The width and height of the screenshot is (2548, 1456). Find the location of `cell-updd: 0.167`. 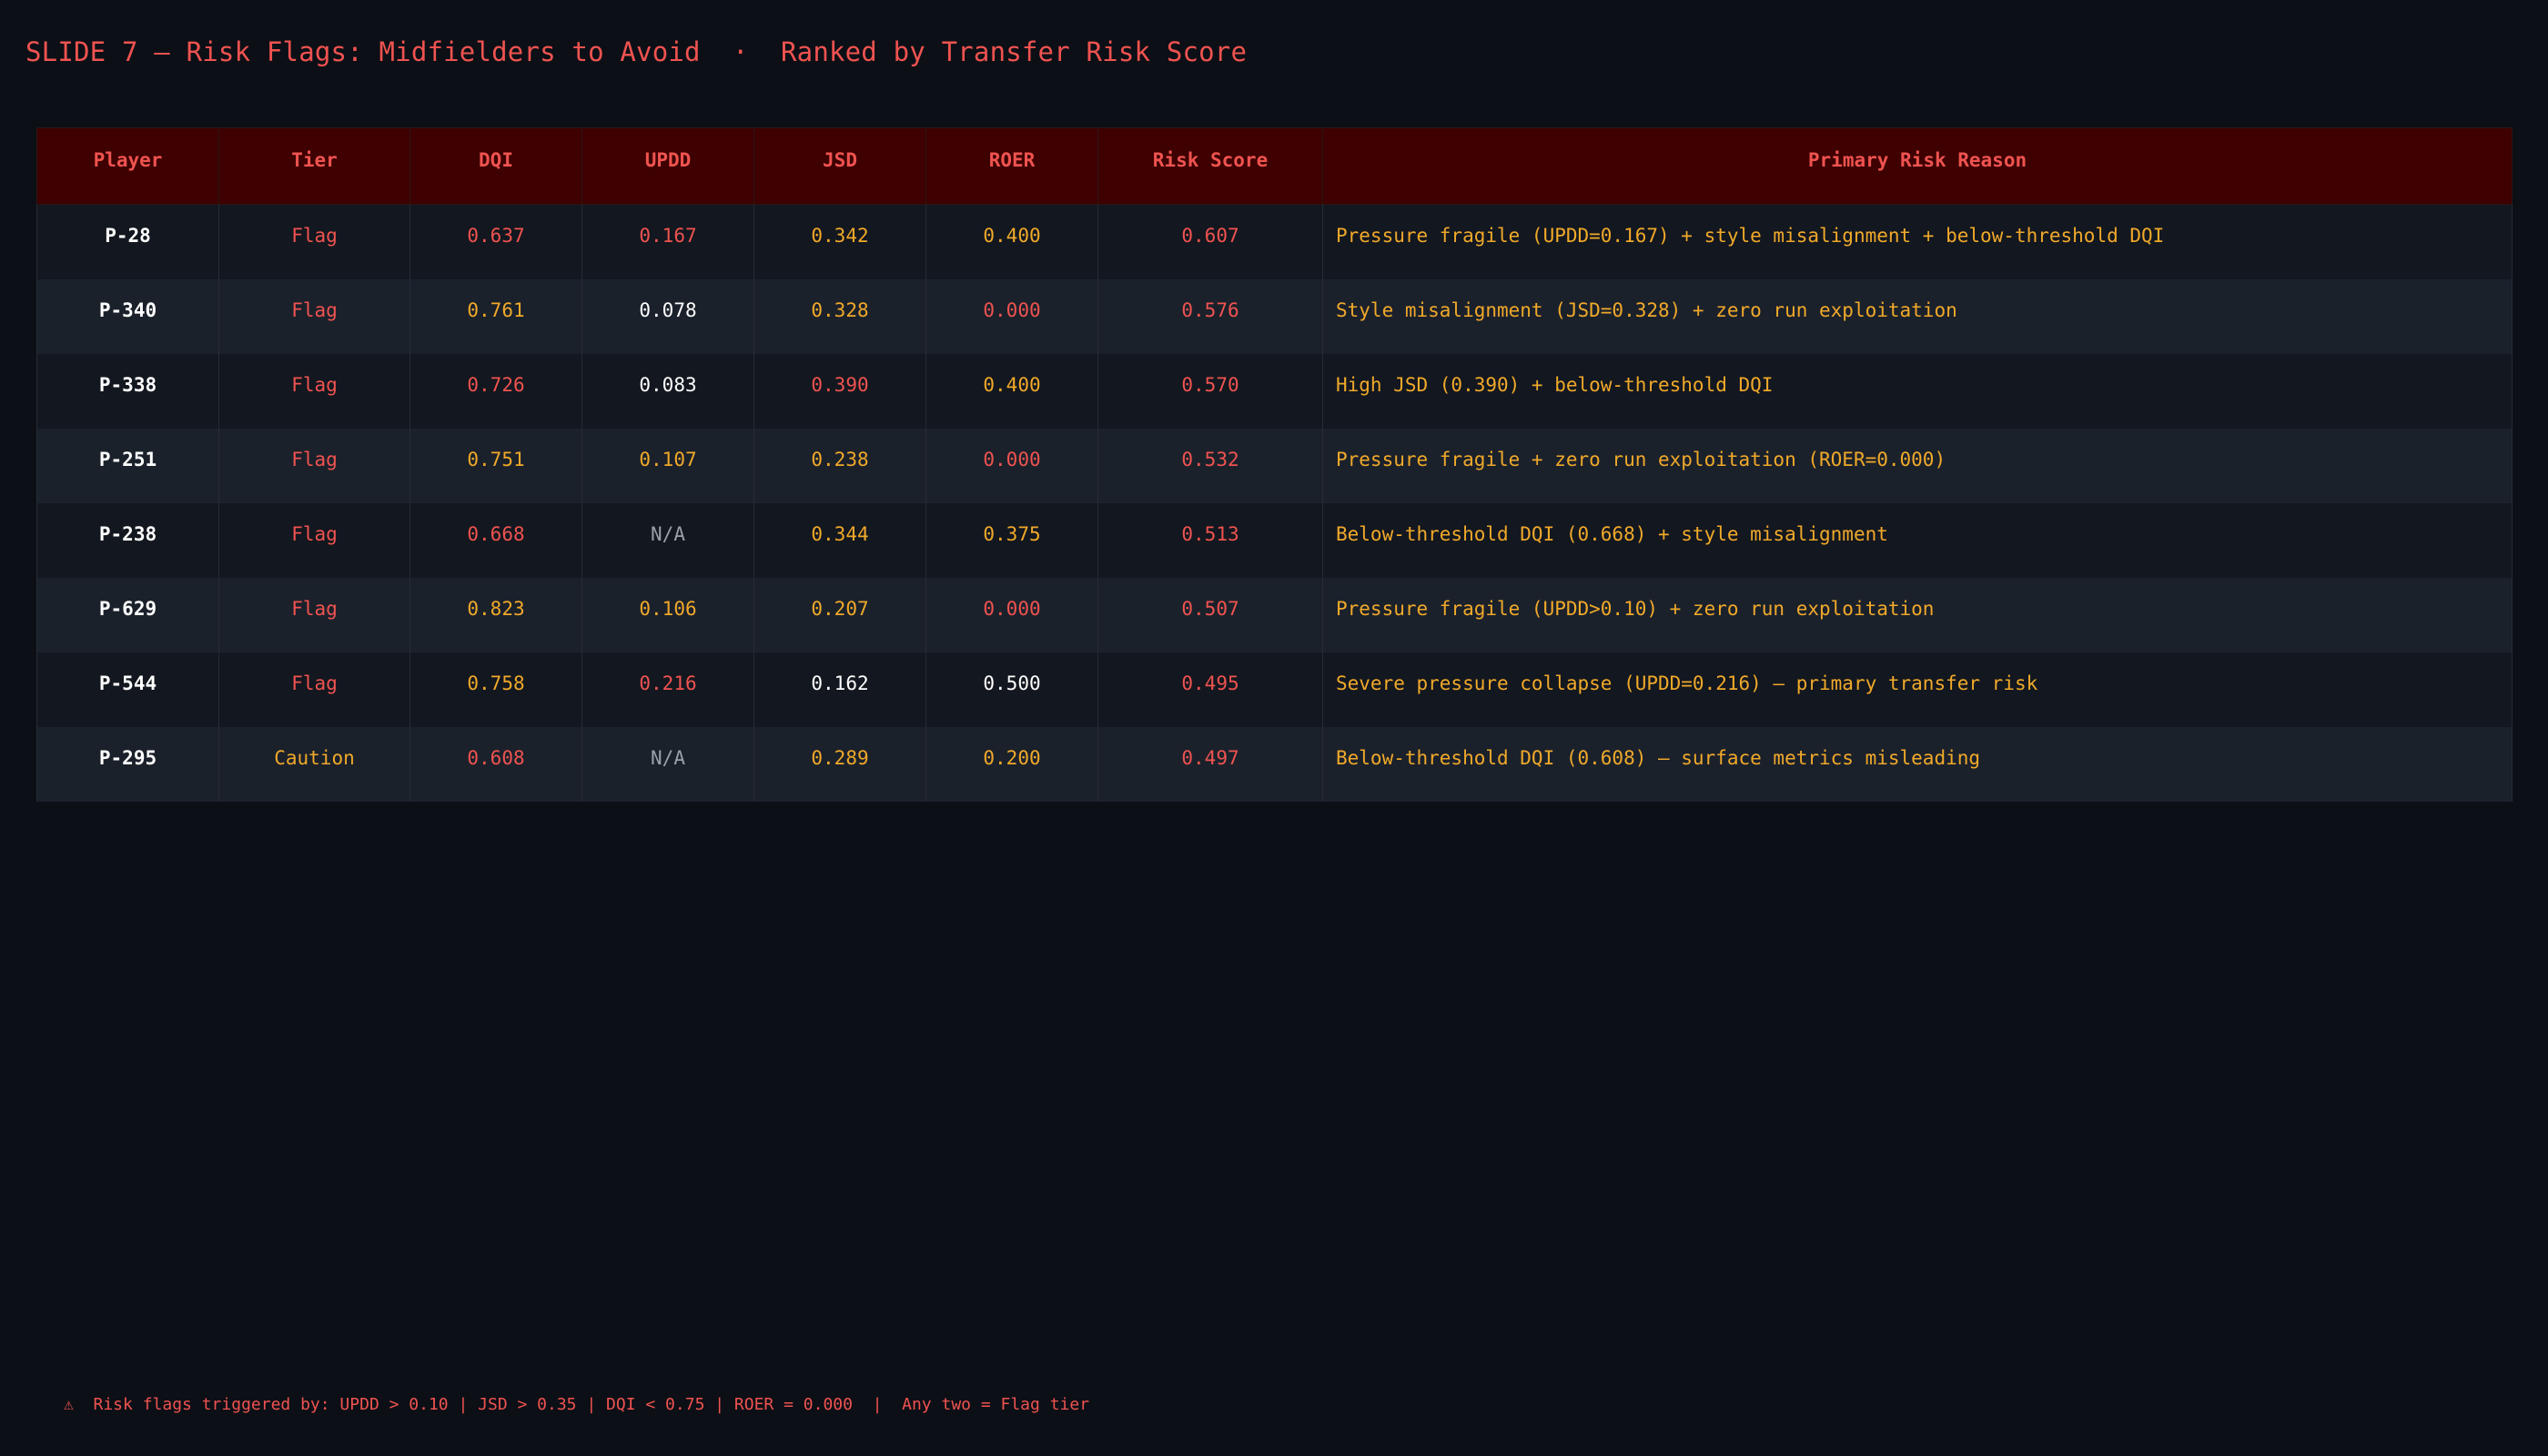

cell-updd: 0.167 is located at coordinates (668, 242).